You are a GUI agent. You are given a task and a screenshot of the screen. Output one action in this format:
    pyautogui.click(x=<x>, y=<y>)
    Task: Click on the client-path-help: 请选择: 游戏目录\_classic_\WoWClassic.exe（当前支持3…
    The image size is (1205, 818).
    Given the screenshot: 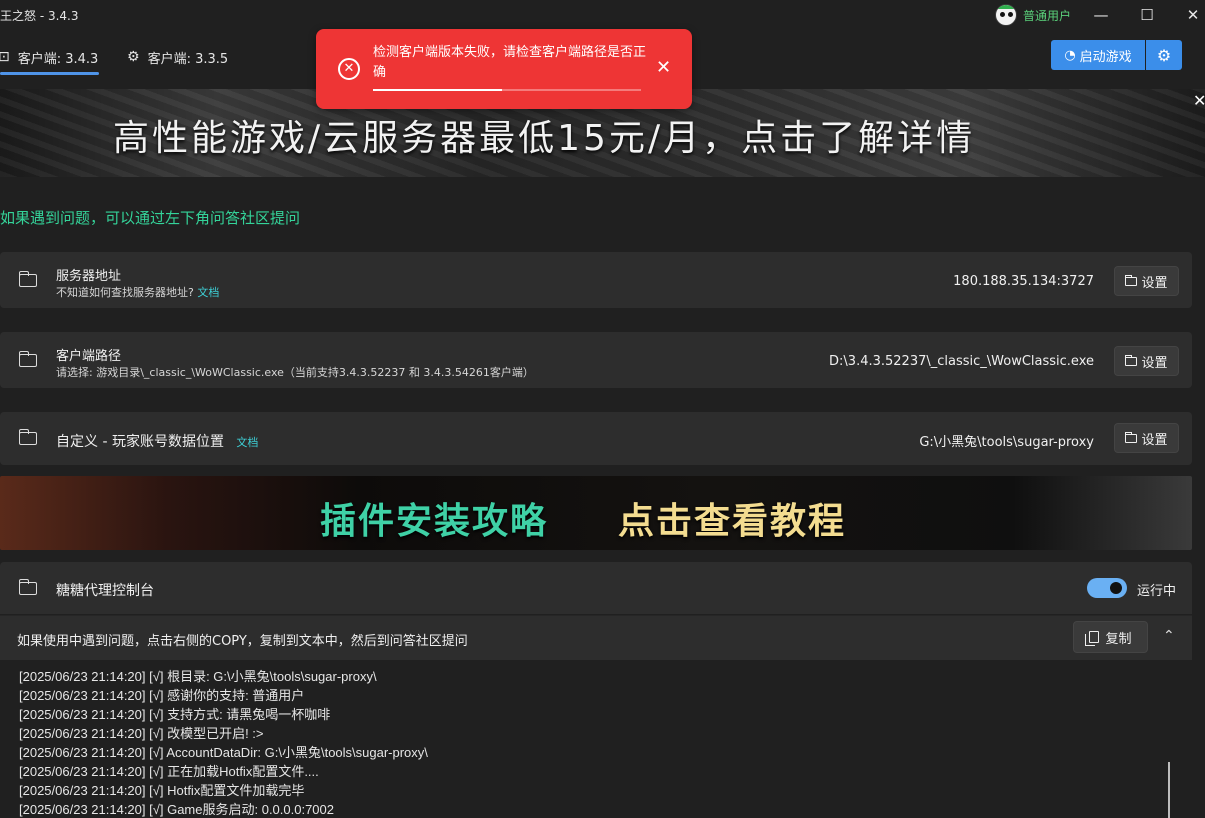 What is the action you would take?
    pyautogui.click(x=295, y=372)
    